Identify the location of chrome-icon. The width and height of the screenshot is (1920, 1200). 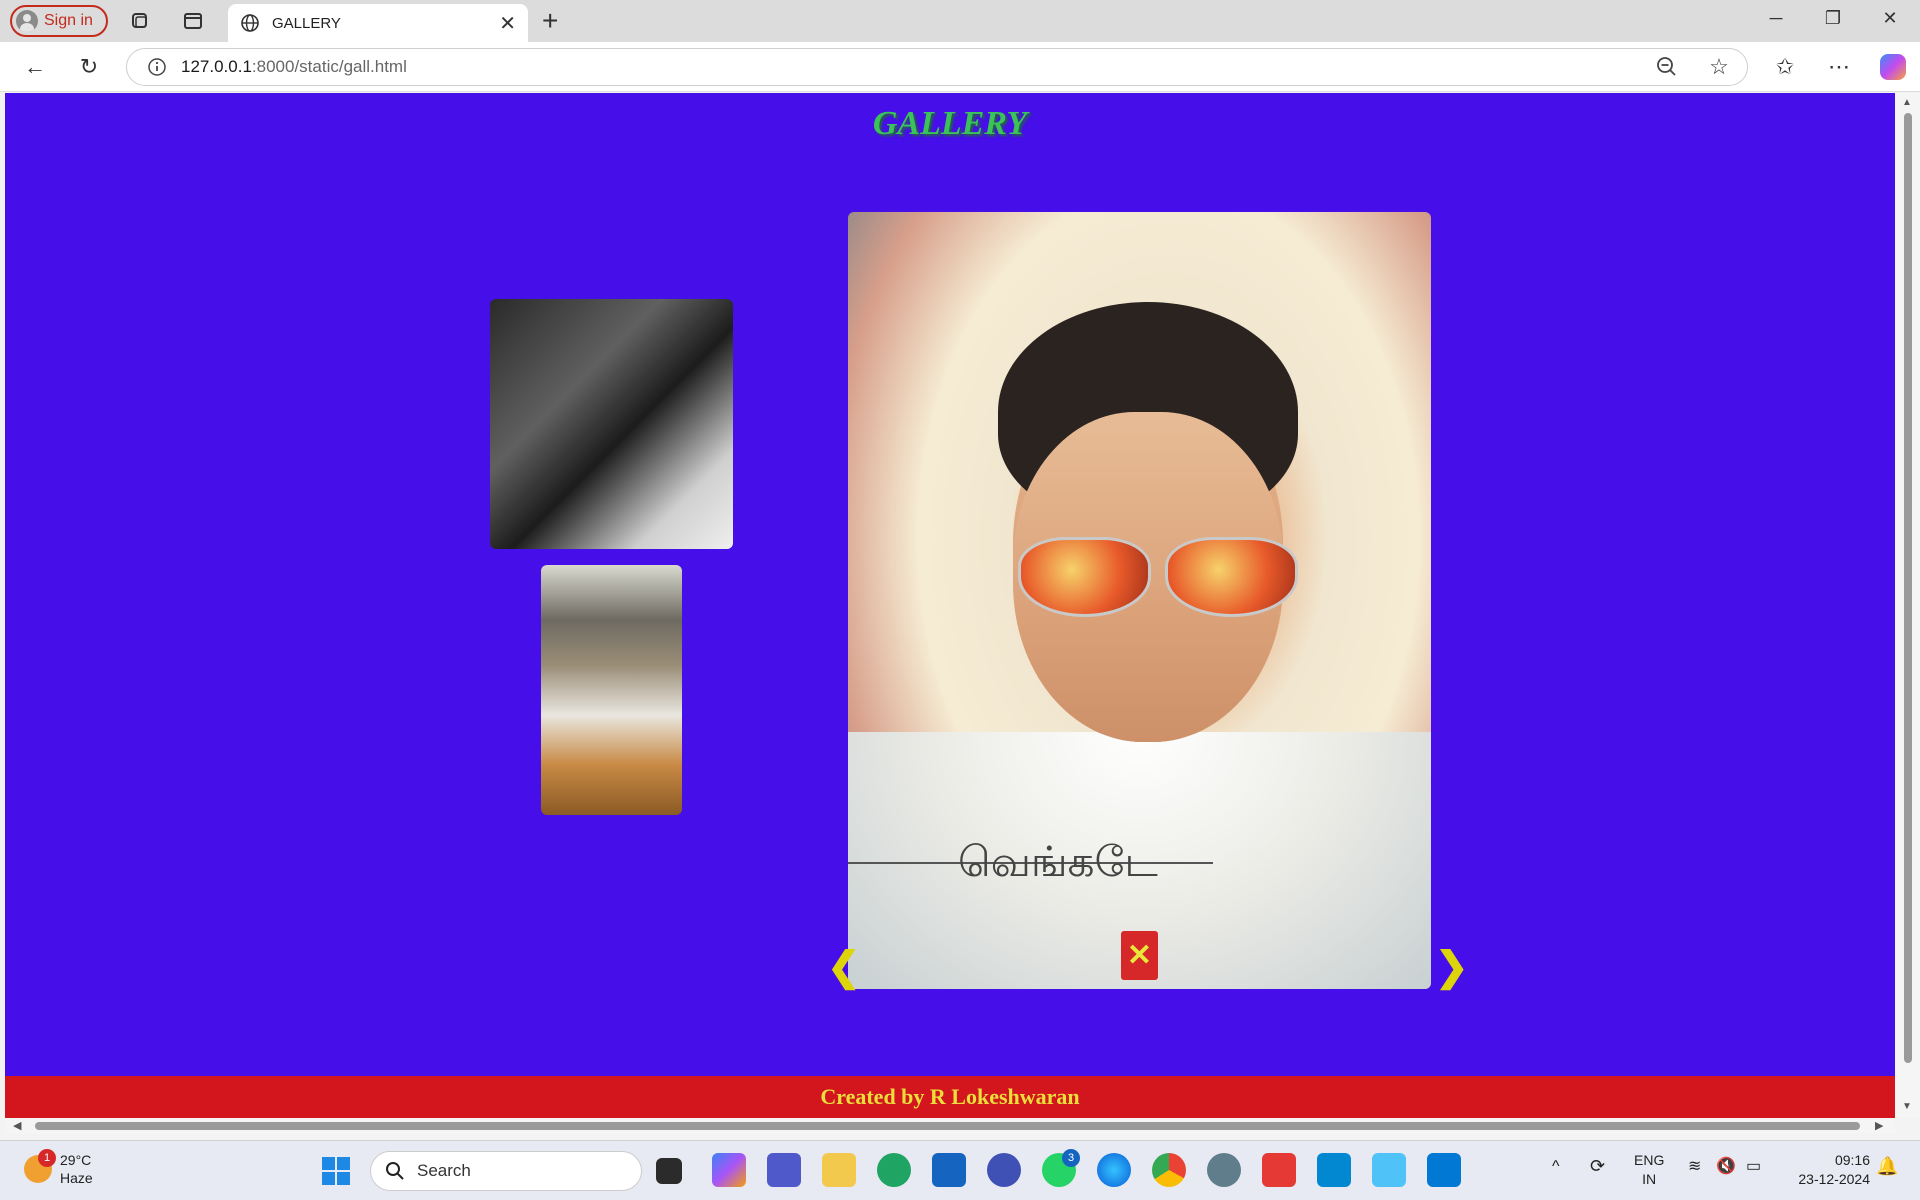
(1169, 1170).